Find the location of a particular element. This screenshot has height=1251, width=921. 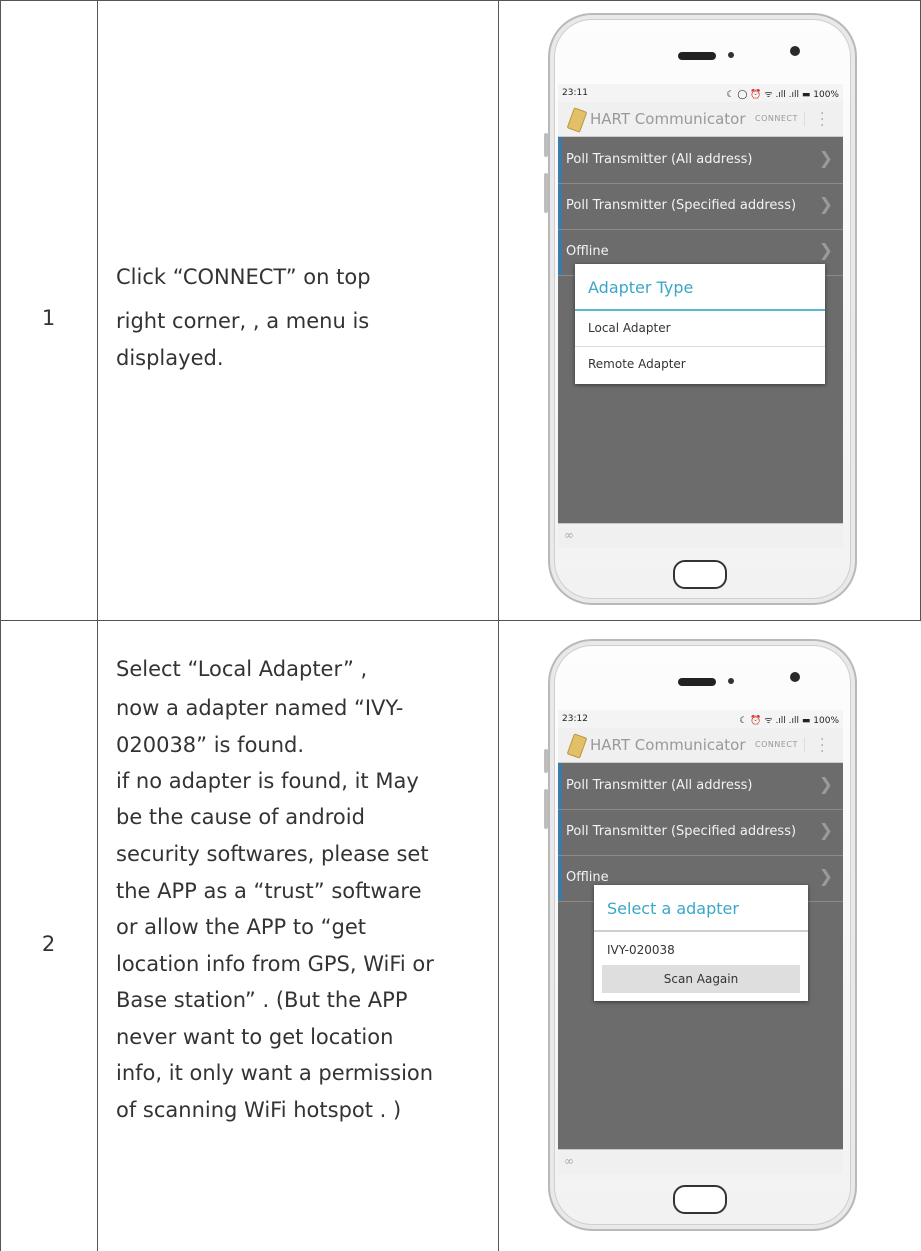

step-number: 2 is located at coordinates (48, 944).